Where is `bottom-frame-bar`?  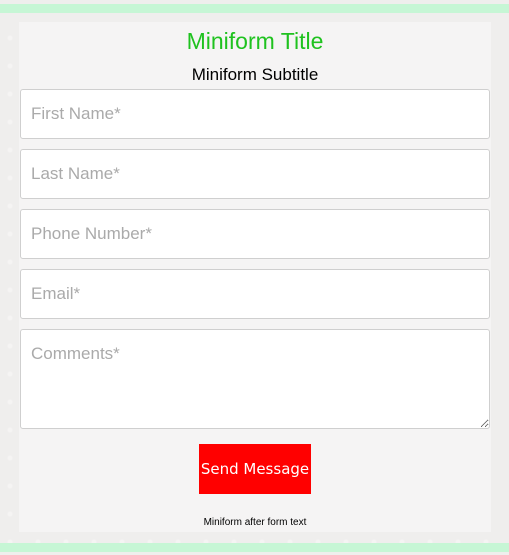
bottom-frame-bar is located at coordinates (254, 547).